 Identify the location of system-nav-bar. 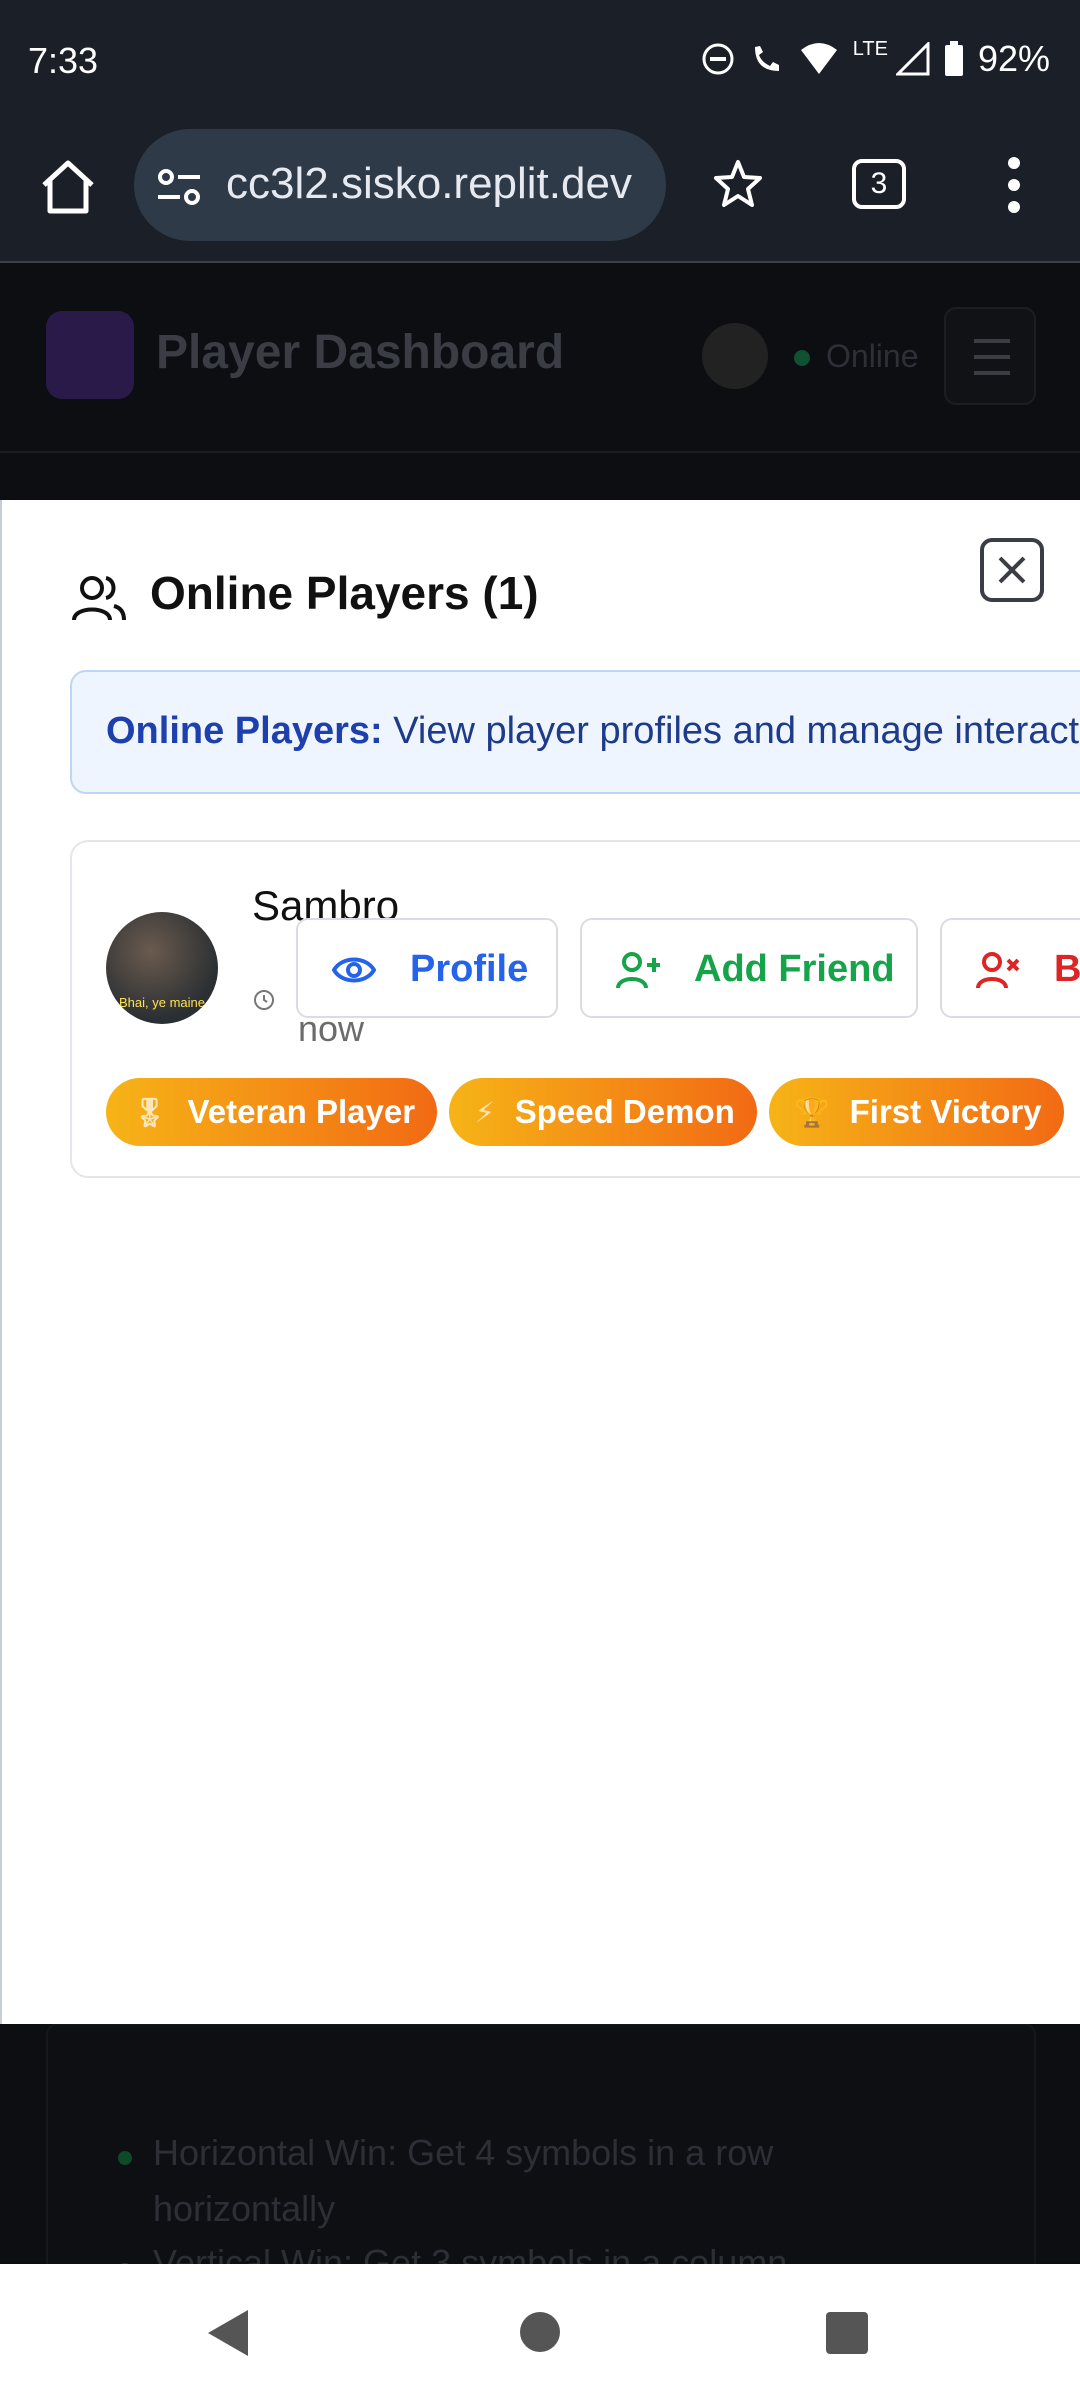
(540, 2332).